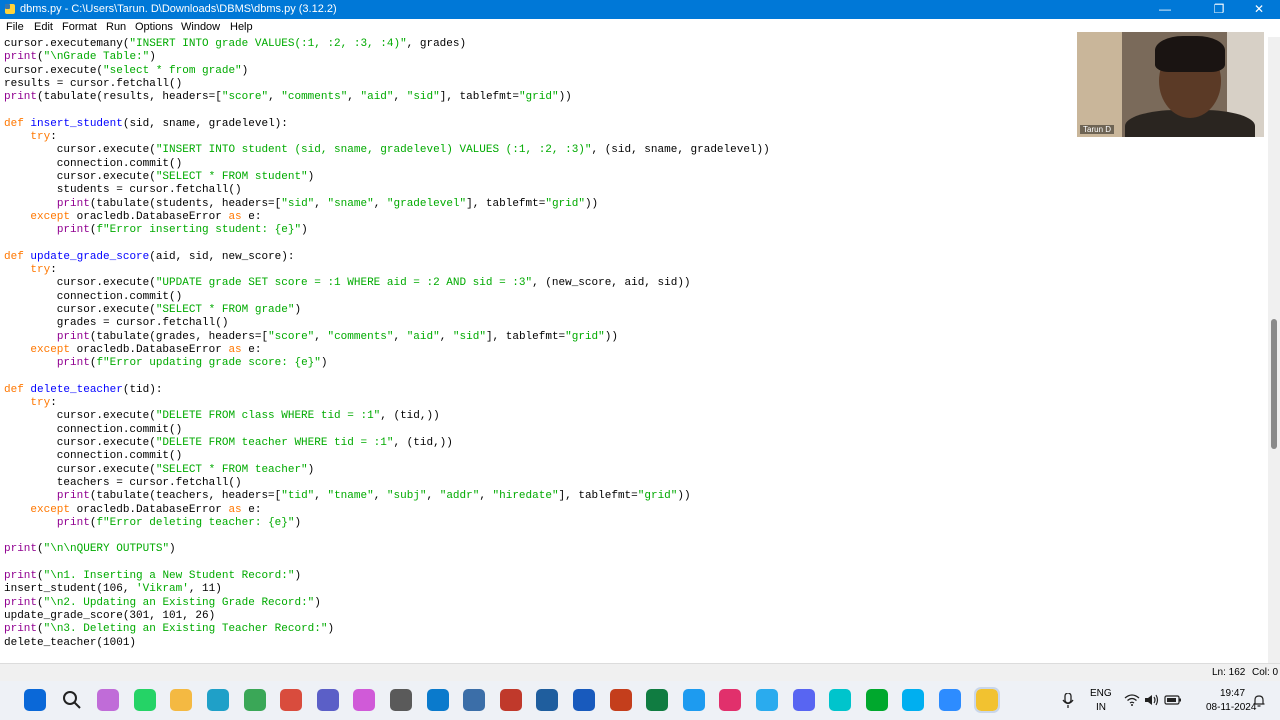 This screenshot has height=720, width=1280. Describe the element at coordinates (218, 700) in the screenshot. I see `edge-icon` at that location.